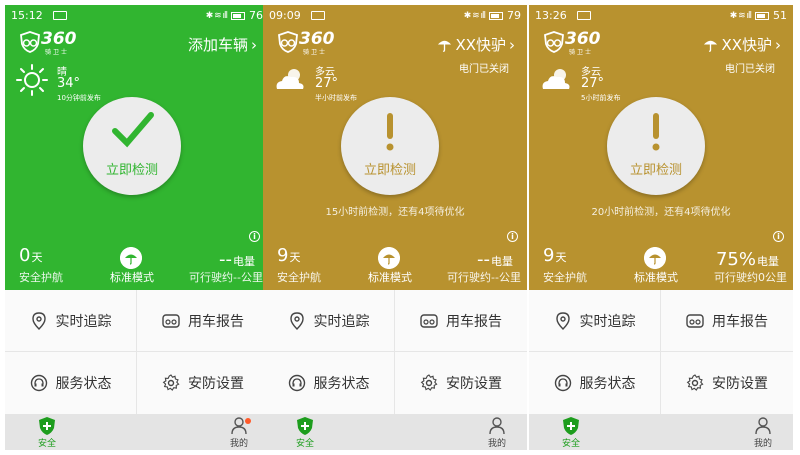 Image resolution: width=800 pixels, height=455 pixels. What do you see at coordinates (248, 421) in the screenshot?
I see `notification-dot` at bounding box center [248, 421].